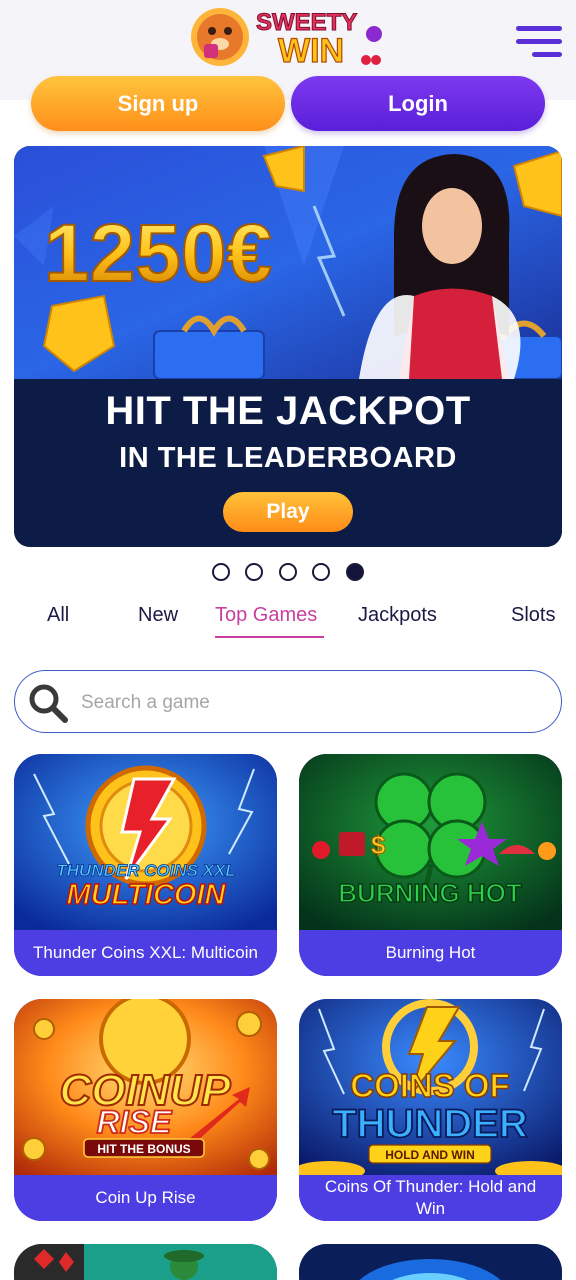 The width and height of the screenshot is (576, 1280). What do you see at coordinates (430, 842) in the screenshot?
I see `burning-hot-thumbnail: $ BURNING HOT` at bounding box center [430, 842].